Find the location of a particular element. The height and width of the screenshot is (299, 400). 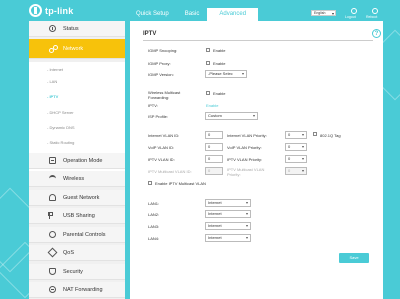

iptv-multicast-vlan-id-label: IPTV Multicast VLAN ID: is located at coordinates (170, 171).